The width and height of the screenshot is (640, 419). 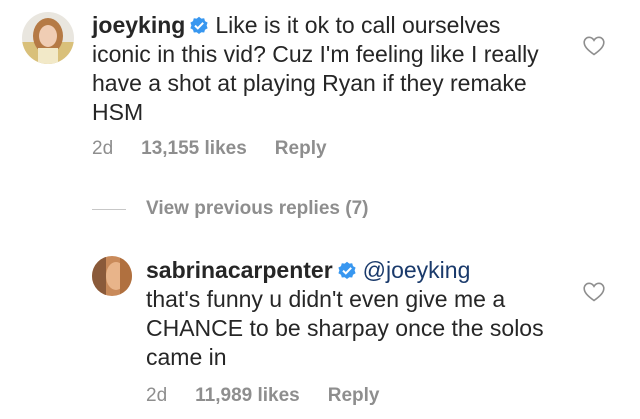 I want to click on avatar-joeyking, so click(x=48, y=38).